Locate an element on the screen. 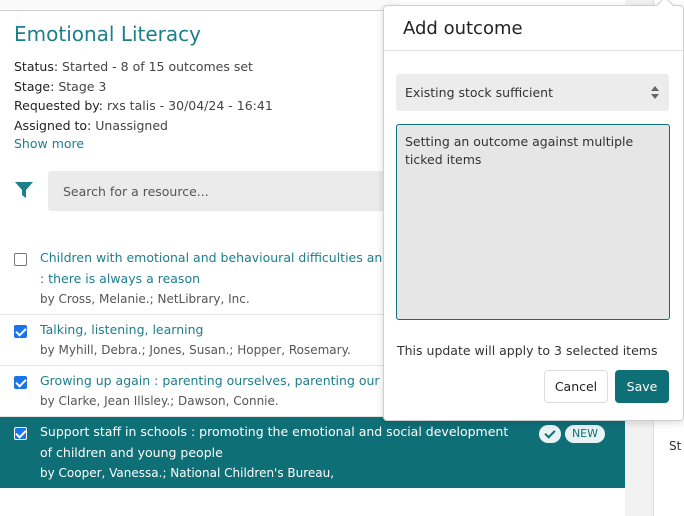 This screenshot has width=684, height=516. meta-requested-value: rxs talis - 30/04/24 - 16:41 is located at coordinates (190, 105).